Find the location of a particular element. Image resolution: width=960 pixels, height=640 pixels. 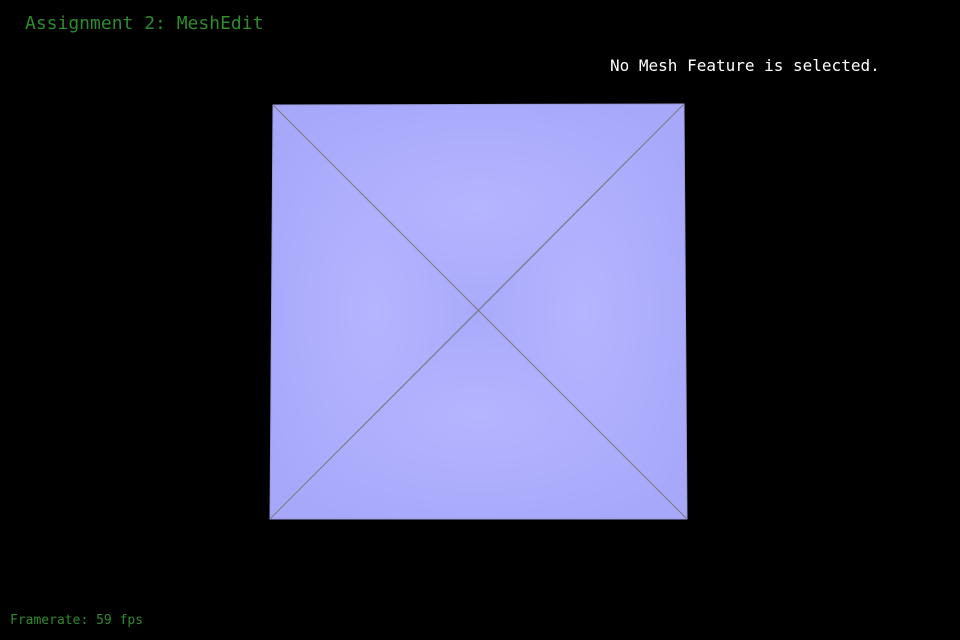

framerate-label: Framerate: 59 fps is located at coordinates (77, 620).